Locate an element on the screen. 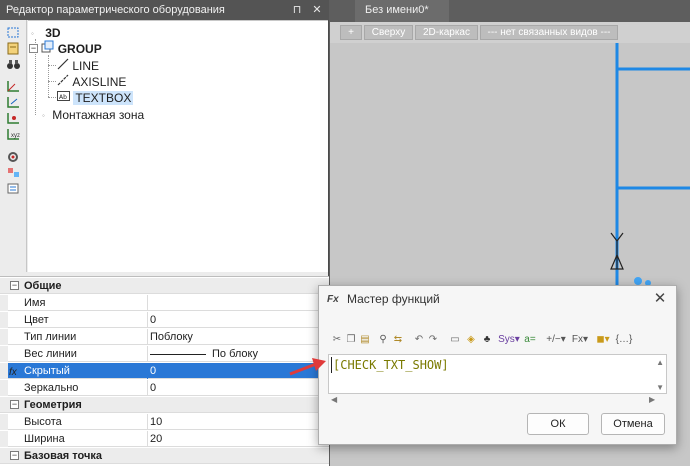 The image size is (690, 466). binoculars-icon is located at coordinates (13, 64).